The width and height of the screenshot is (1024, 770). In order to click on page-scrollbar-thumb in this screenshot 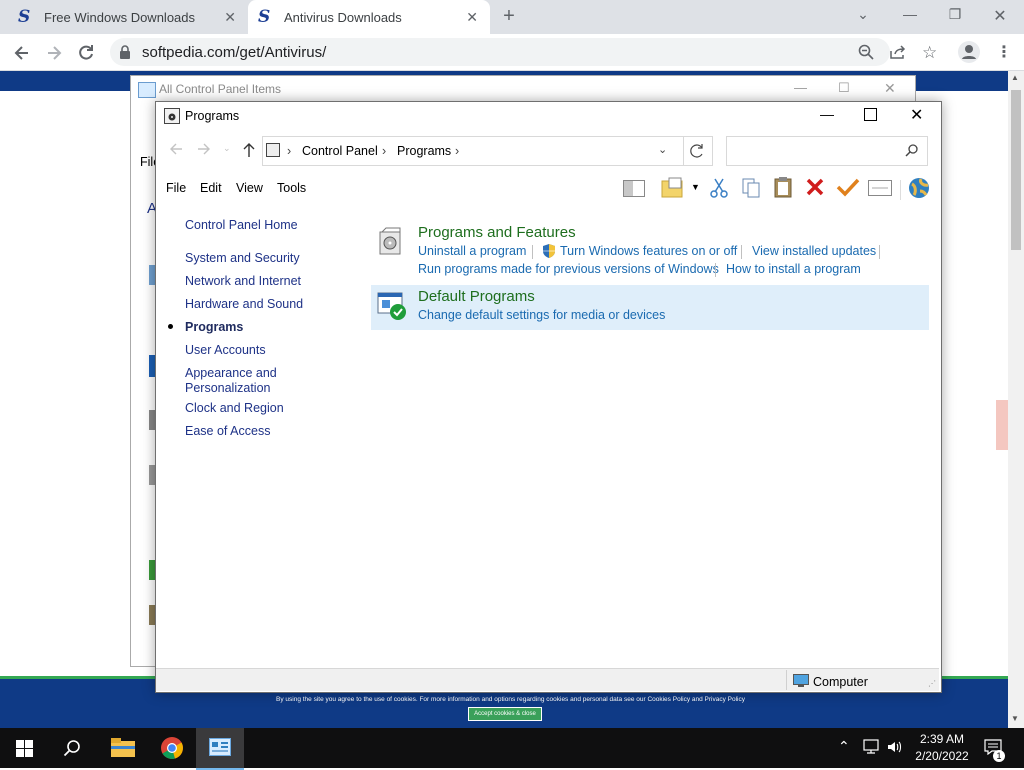, I will do `click(1016, 170)`.